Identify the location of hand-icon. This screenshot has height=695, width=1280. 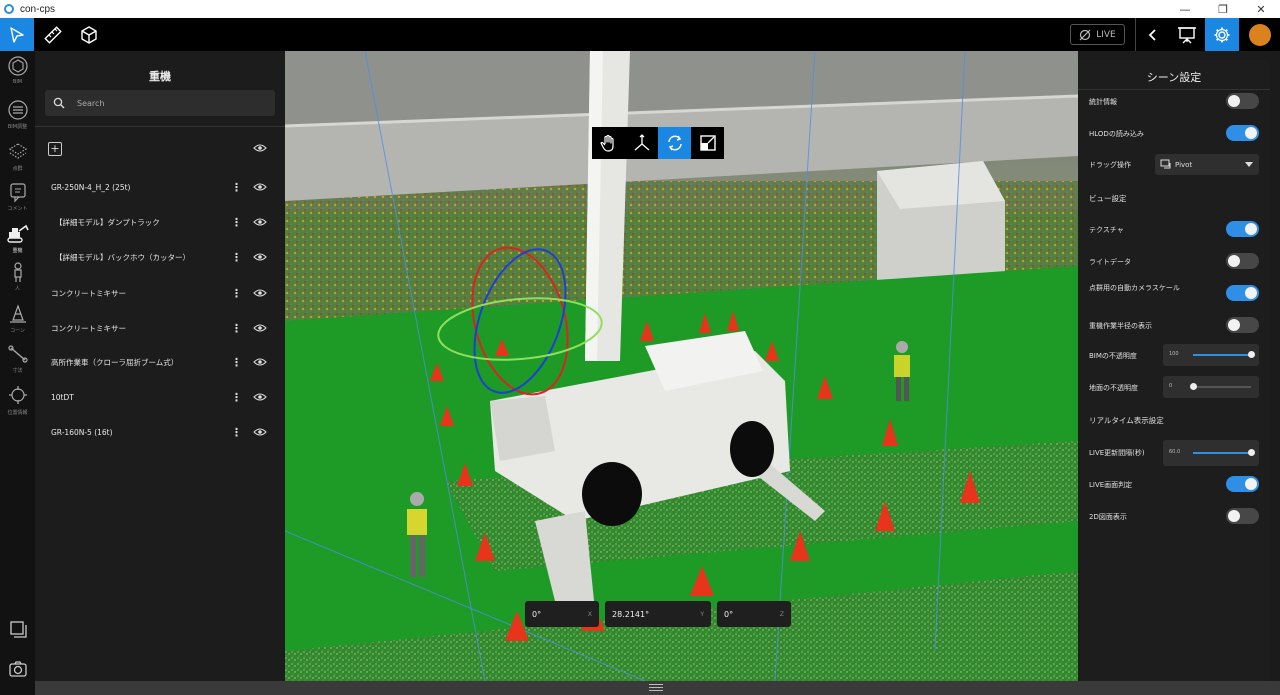
(606, 143).